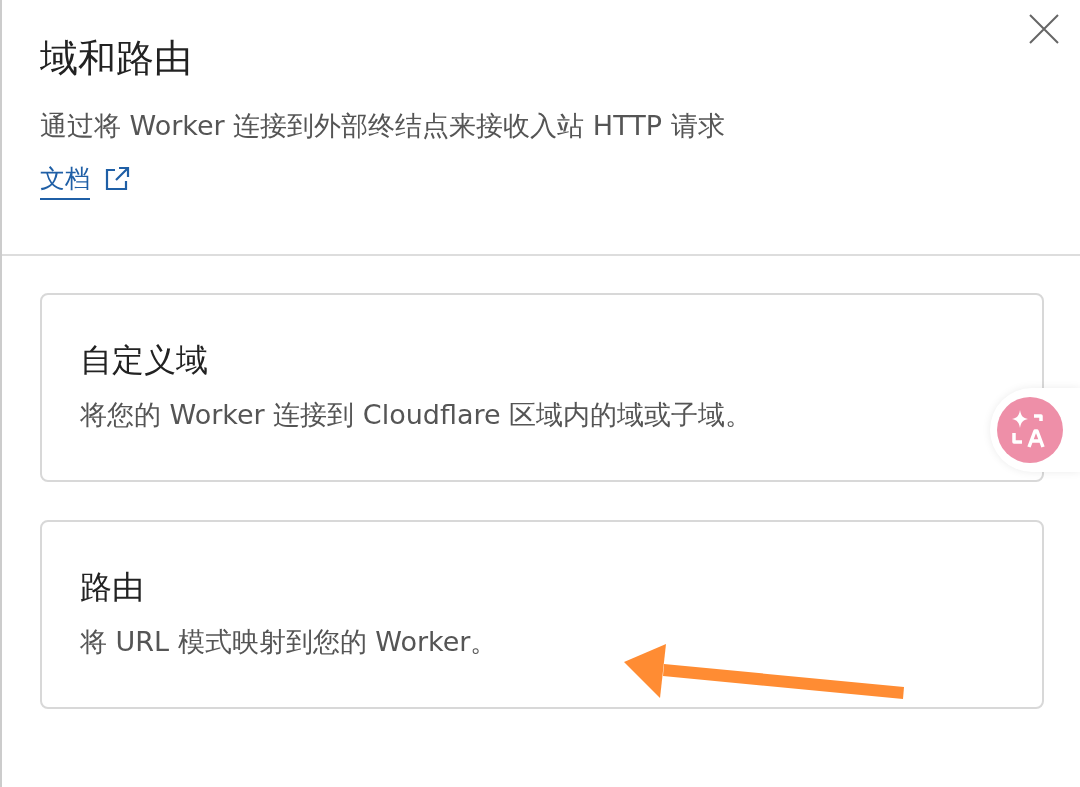 The image size is (1080, 787). What do you see at coordinates (112, 587) in the screenshot?
I see `option-title: 路由` at bounding box center [112, 587].